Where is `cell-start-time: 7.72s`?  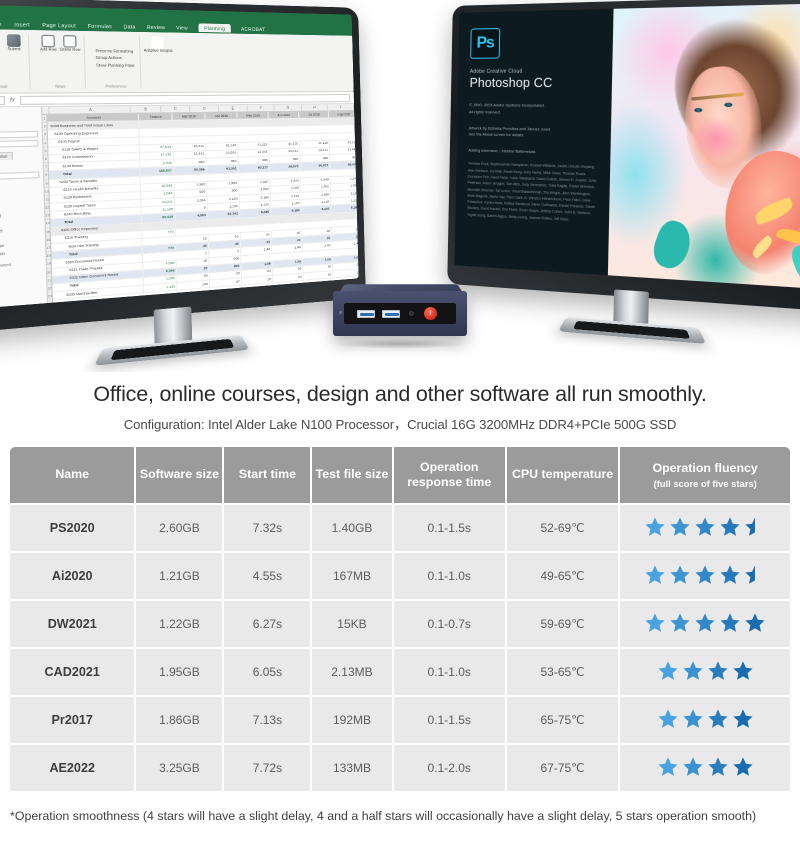
cell-start-time: 7.72s is located at coordinates (267, 768).